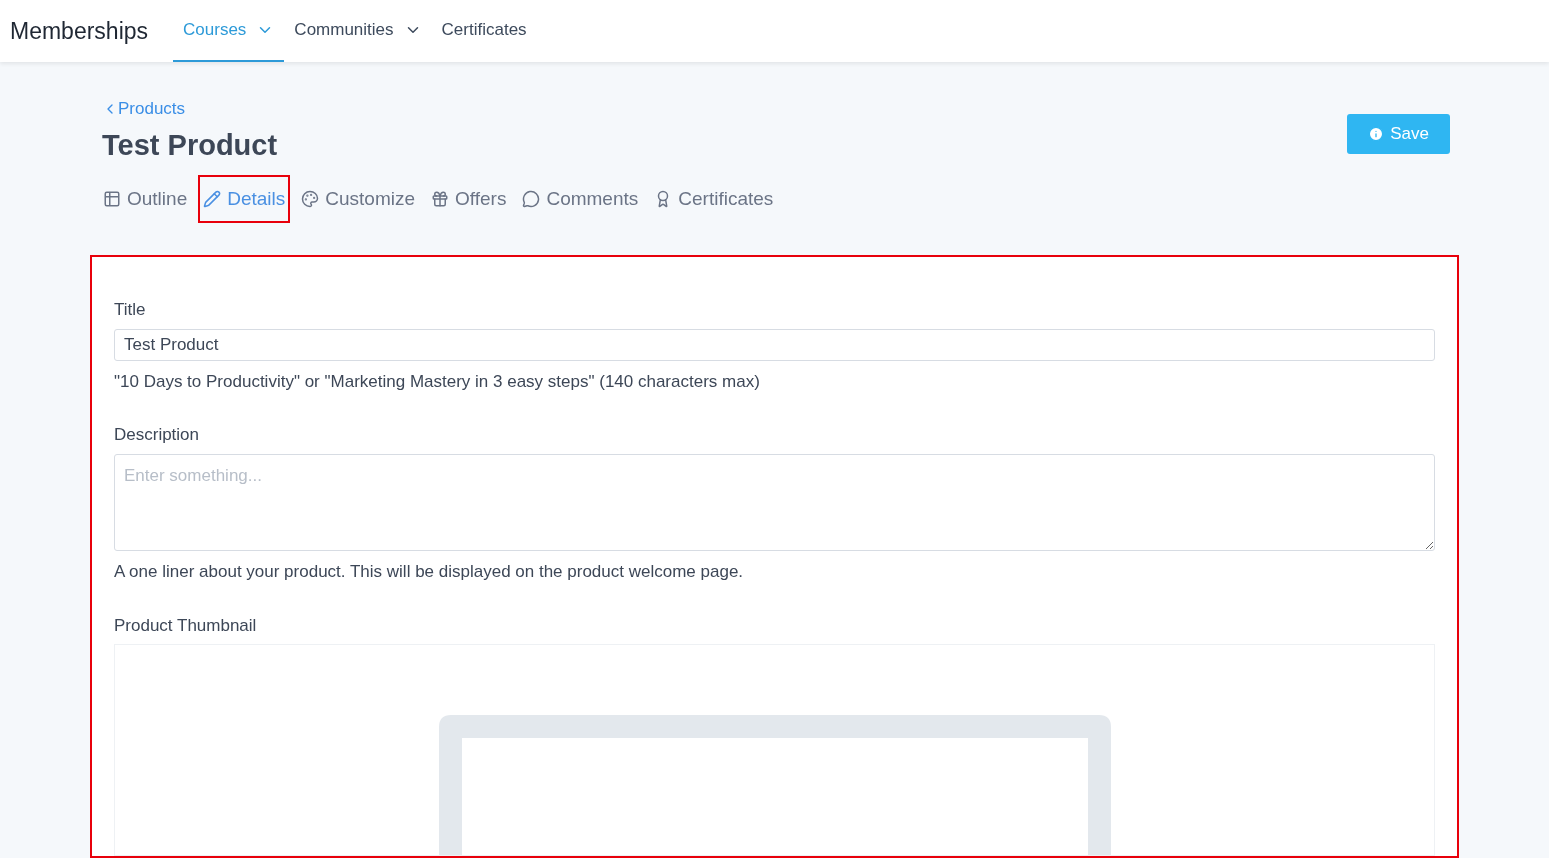  I want to click on tab: Details, so click(244, 199).